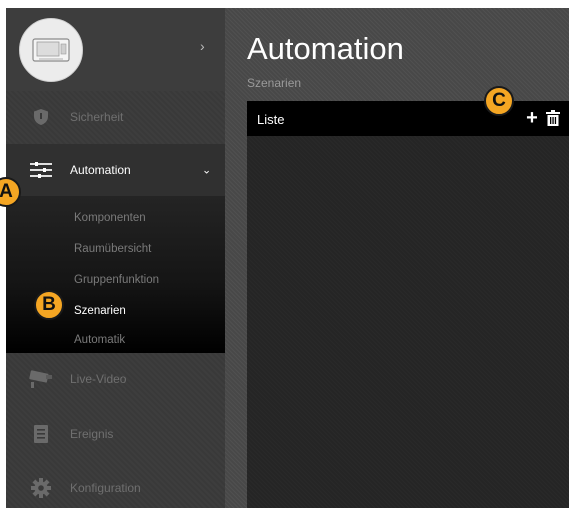 The height and width of the screenshot is (514, 569). What do you see at coordinates (274, 83) in the screenshot?
I see `page-subtitle: Szenarien` at bounding box center [274, 83].